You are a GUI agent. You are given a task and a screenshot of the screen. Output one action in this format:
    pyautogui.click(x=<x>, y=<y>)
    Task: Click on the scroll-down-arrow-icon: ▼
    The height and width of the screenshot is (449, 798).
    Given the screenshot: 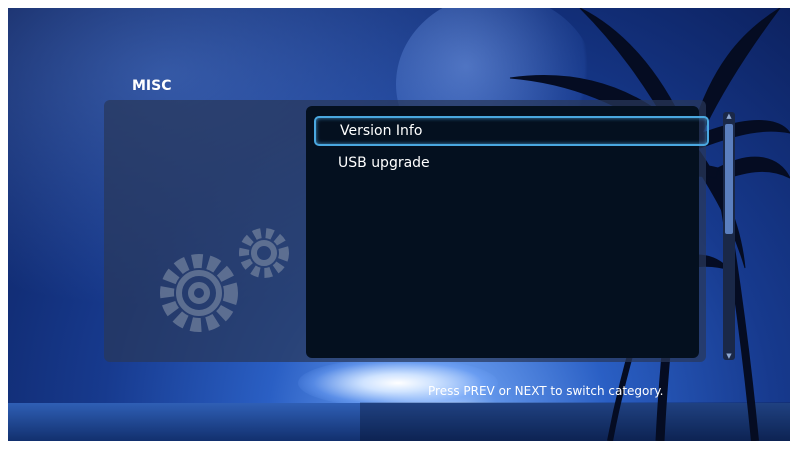 What is the action you would take?
    pyautogui.click(x=729, y=356)
    